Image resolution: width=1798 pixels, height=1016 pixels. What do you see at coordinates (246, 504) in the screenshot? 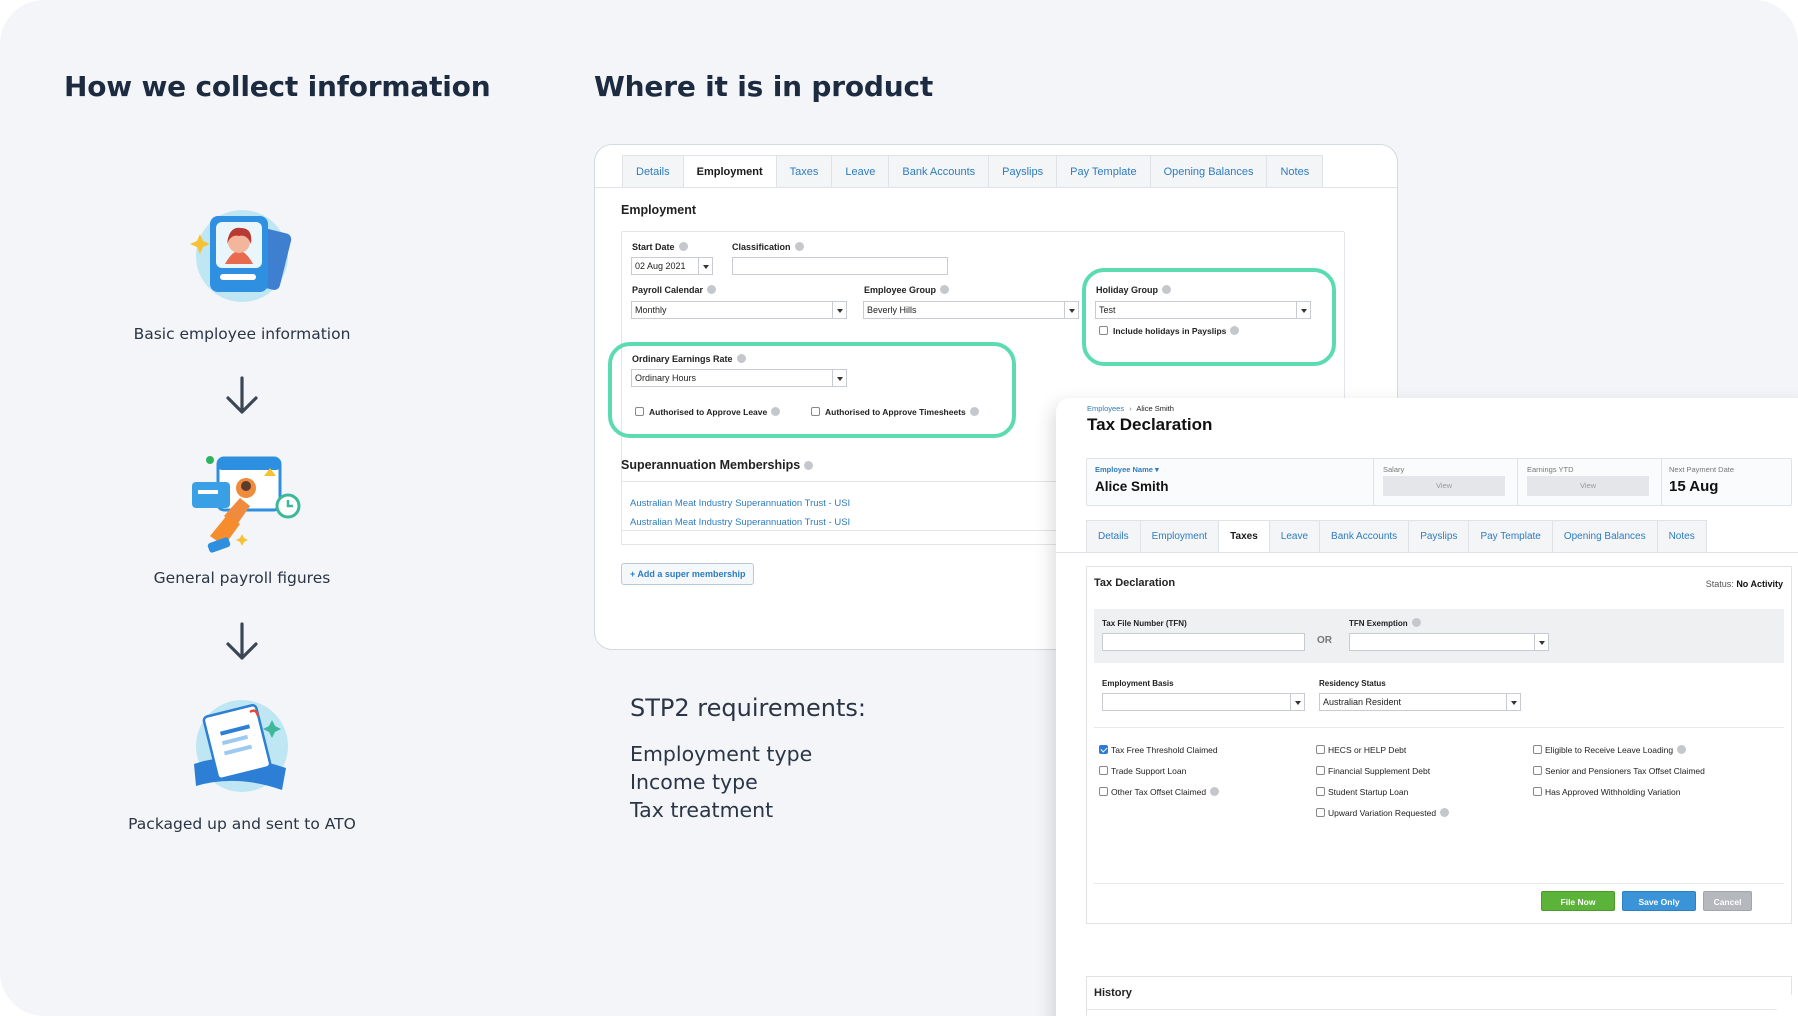
I see `payroll-calendar-illustration-icon` at bounding box center [246, 504].